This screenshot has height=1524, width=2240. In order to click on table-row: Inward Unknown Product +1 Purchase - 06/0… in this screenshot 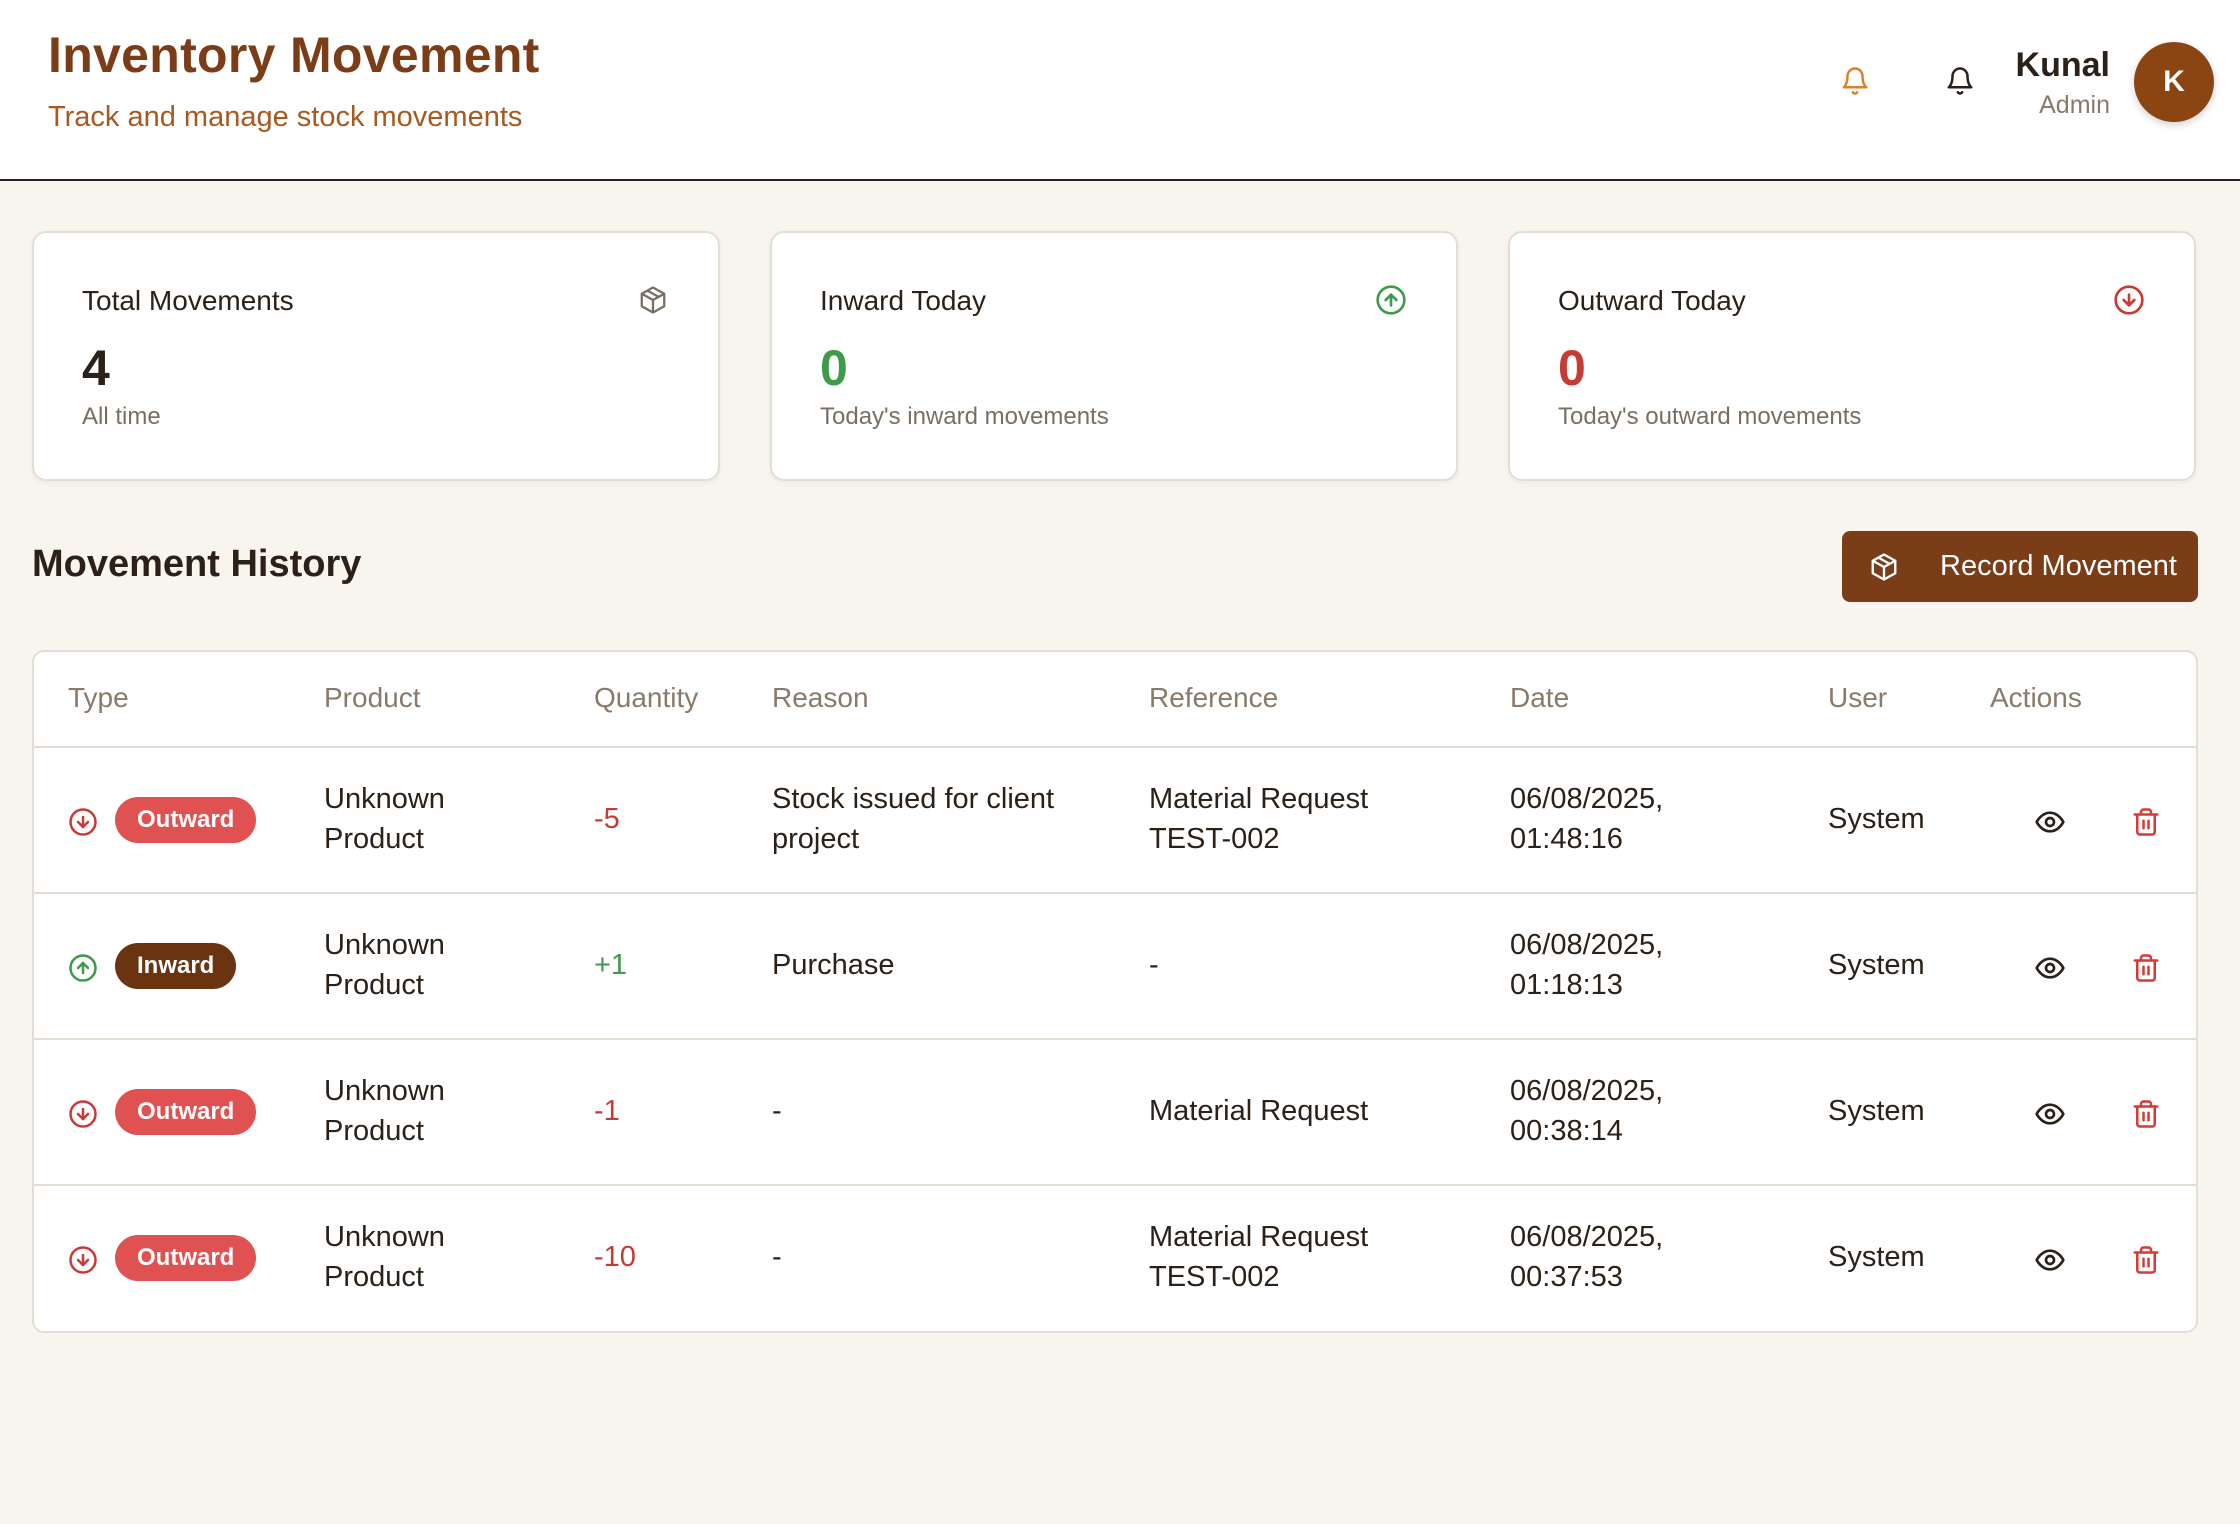, I will do `click(1115, 967)`.